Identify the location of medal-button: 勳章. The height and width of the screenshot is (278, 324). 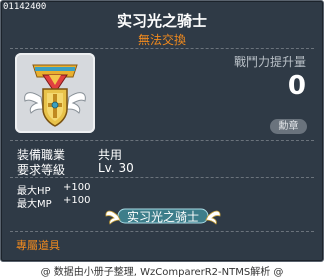
(288, 126).